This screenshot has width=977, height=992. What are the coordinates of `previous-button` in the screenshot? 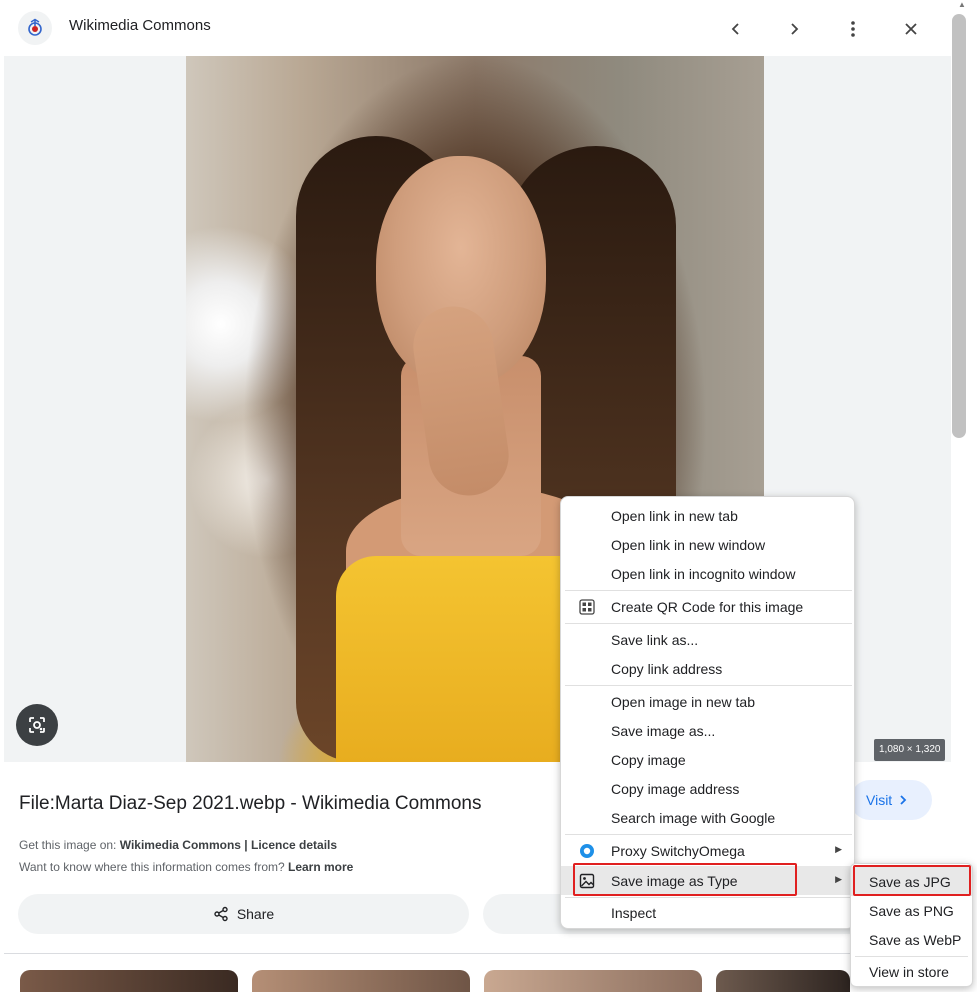 It's located at (736, 29).